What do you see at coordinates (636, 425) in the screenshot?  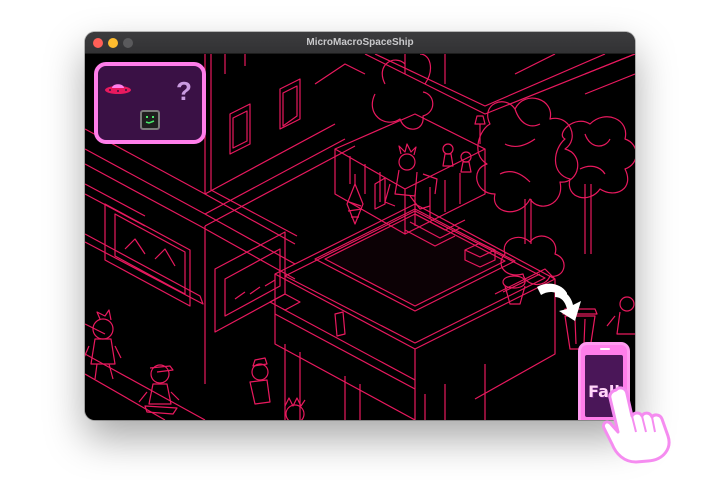 I see `pointing-hand-icon` at bounding box center [636, 425].